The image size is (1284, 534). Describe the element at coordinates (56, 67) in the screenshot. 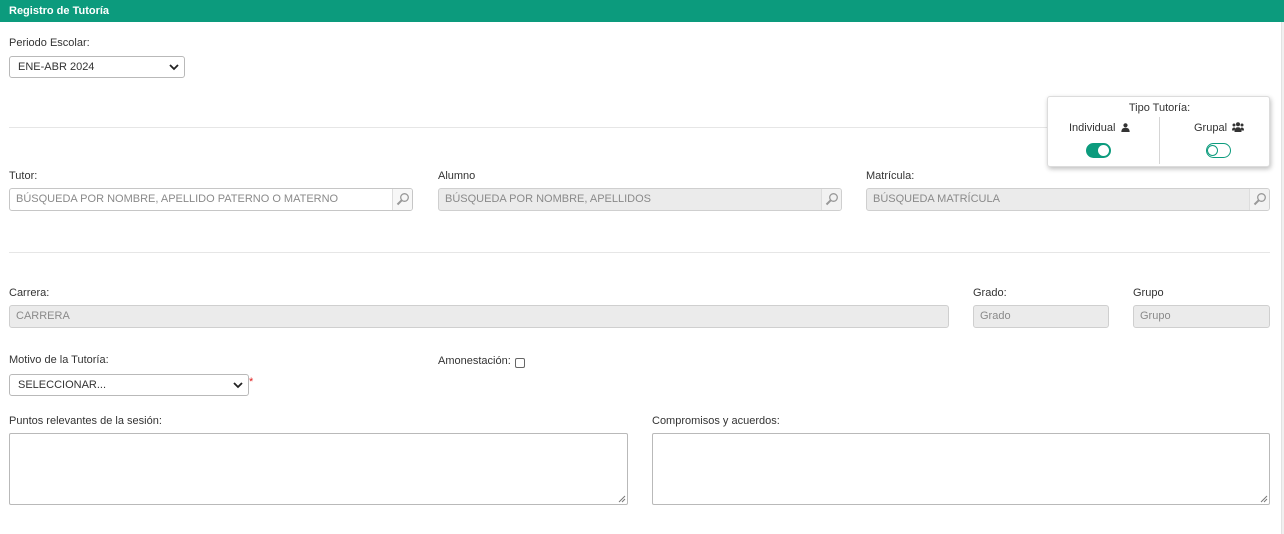

I see `periodo-select-value: ENE-ABR 2024` at that location.